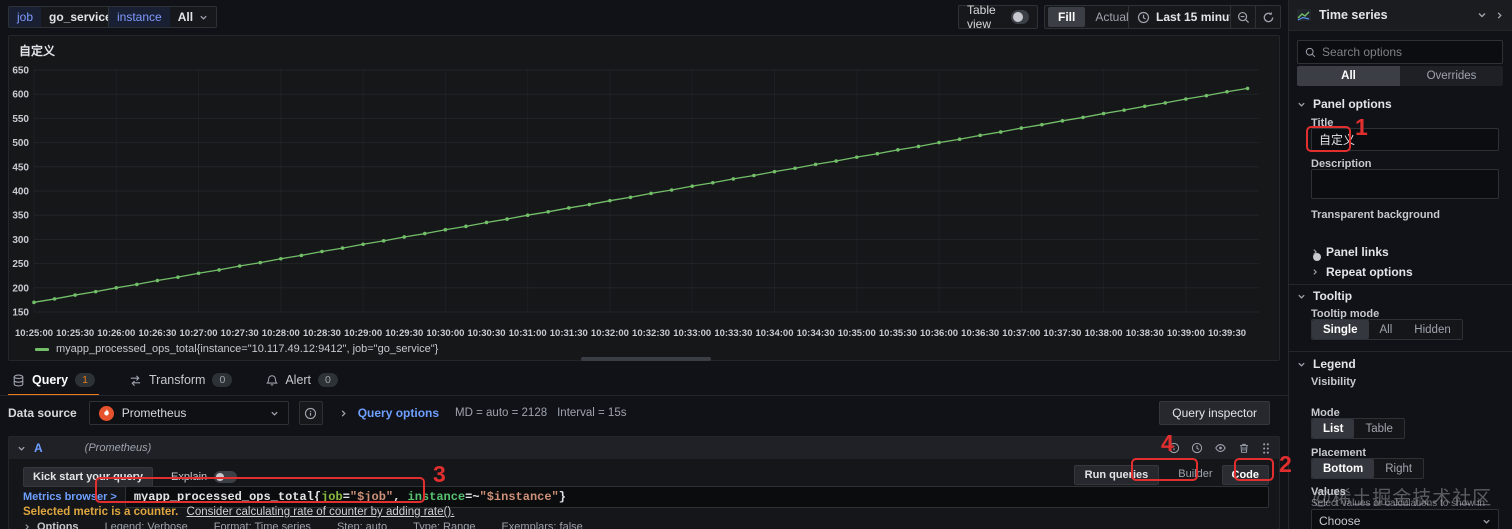  I want to click on refresh-button, so click(1268, 17).